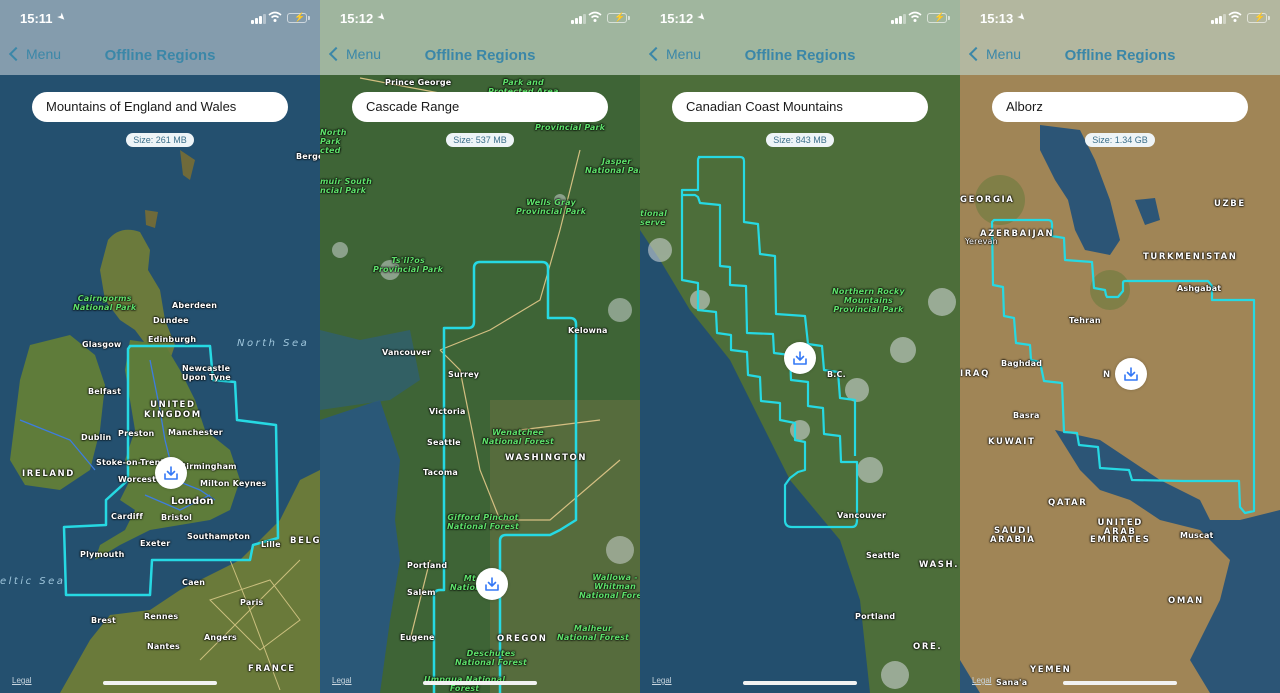  I want to click on map-label: Southampton, so click(219, 536).